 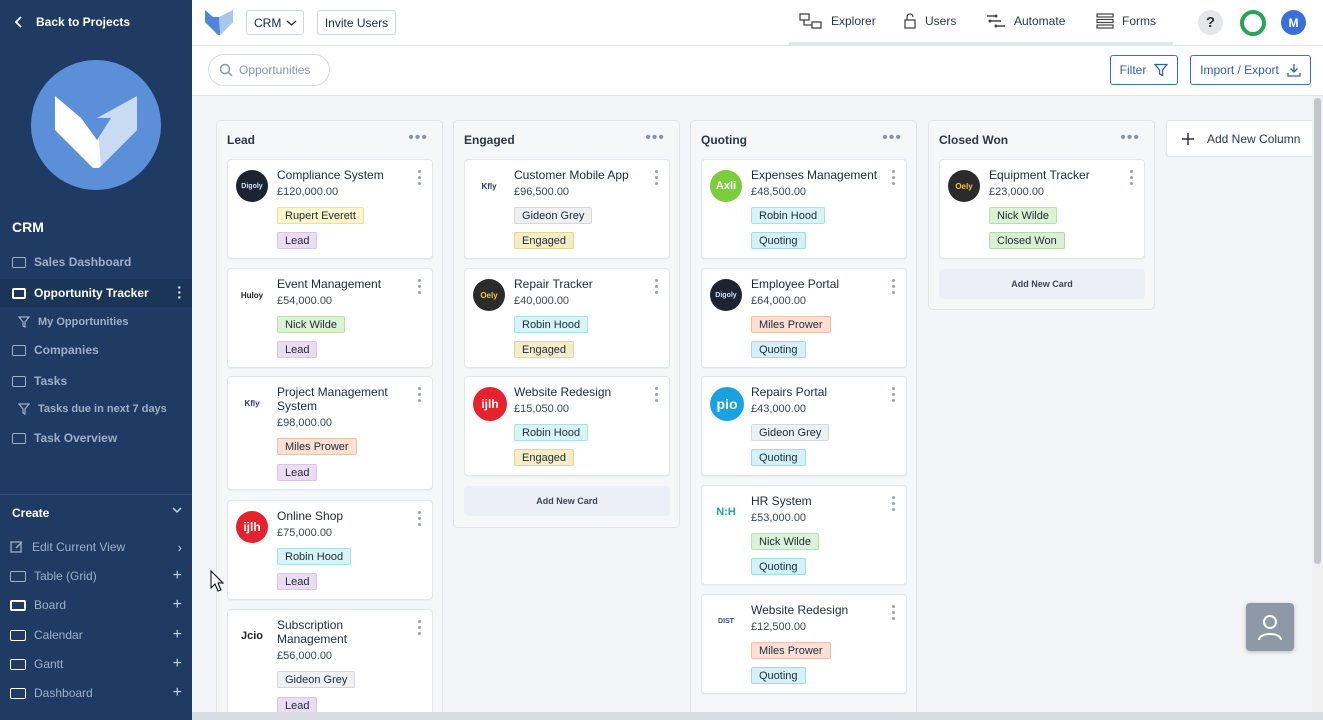 What do you see at coordinates (1239, 70) in the screenshot?
I see `import-export-label: Import / Export` at bounding box center [1239, 70].